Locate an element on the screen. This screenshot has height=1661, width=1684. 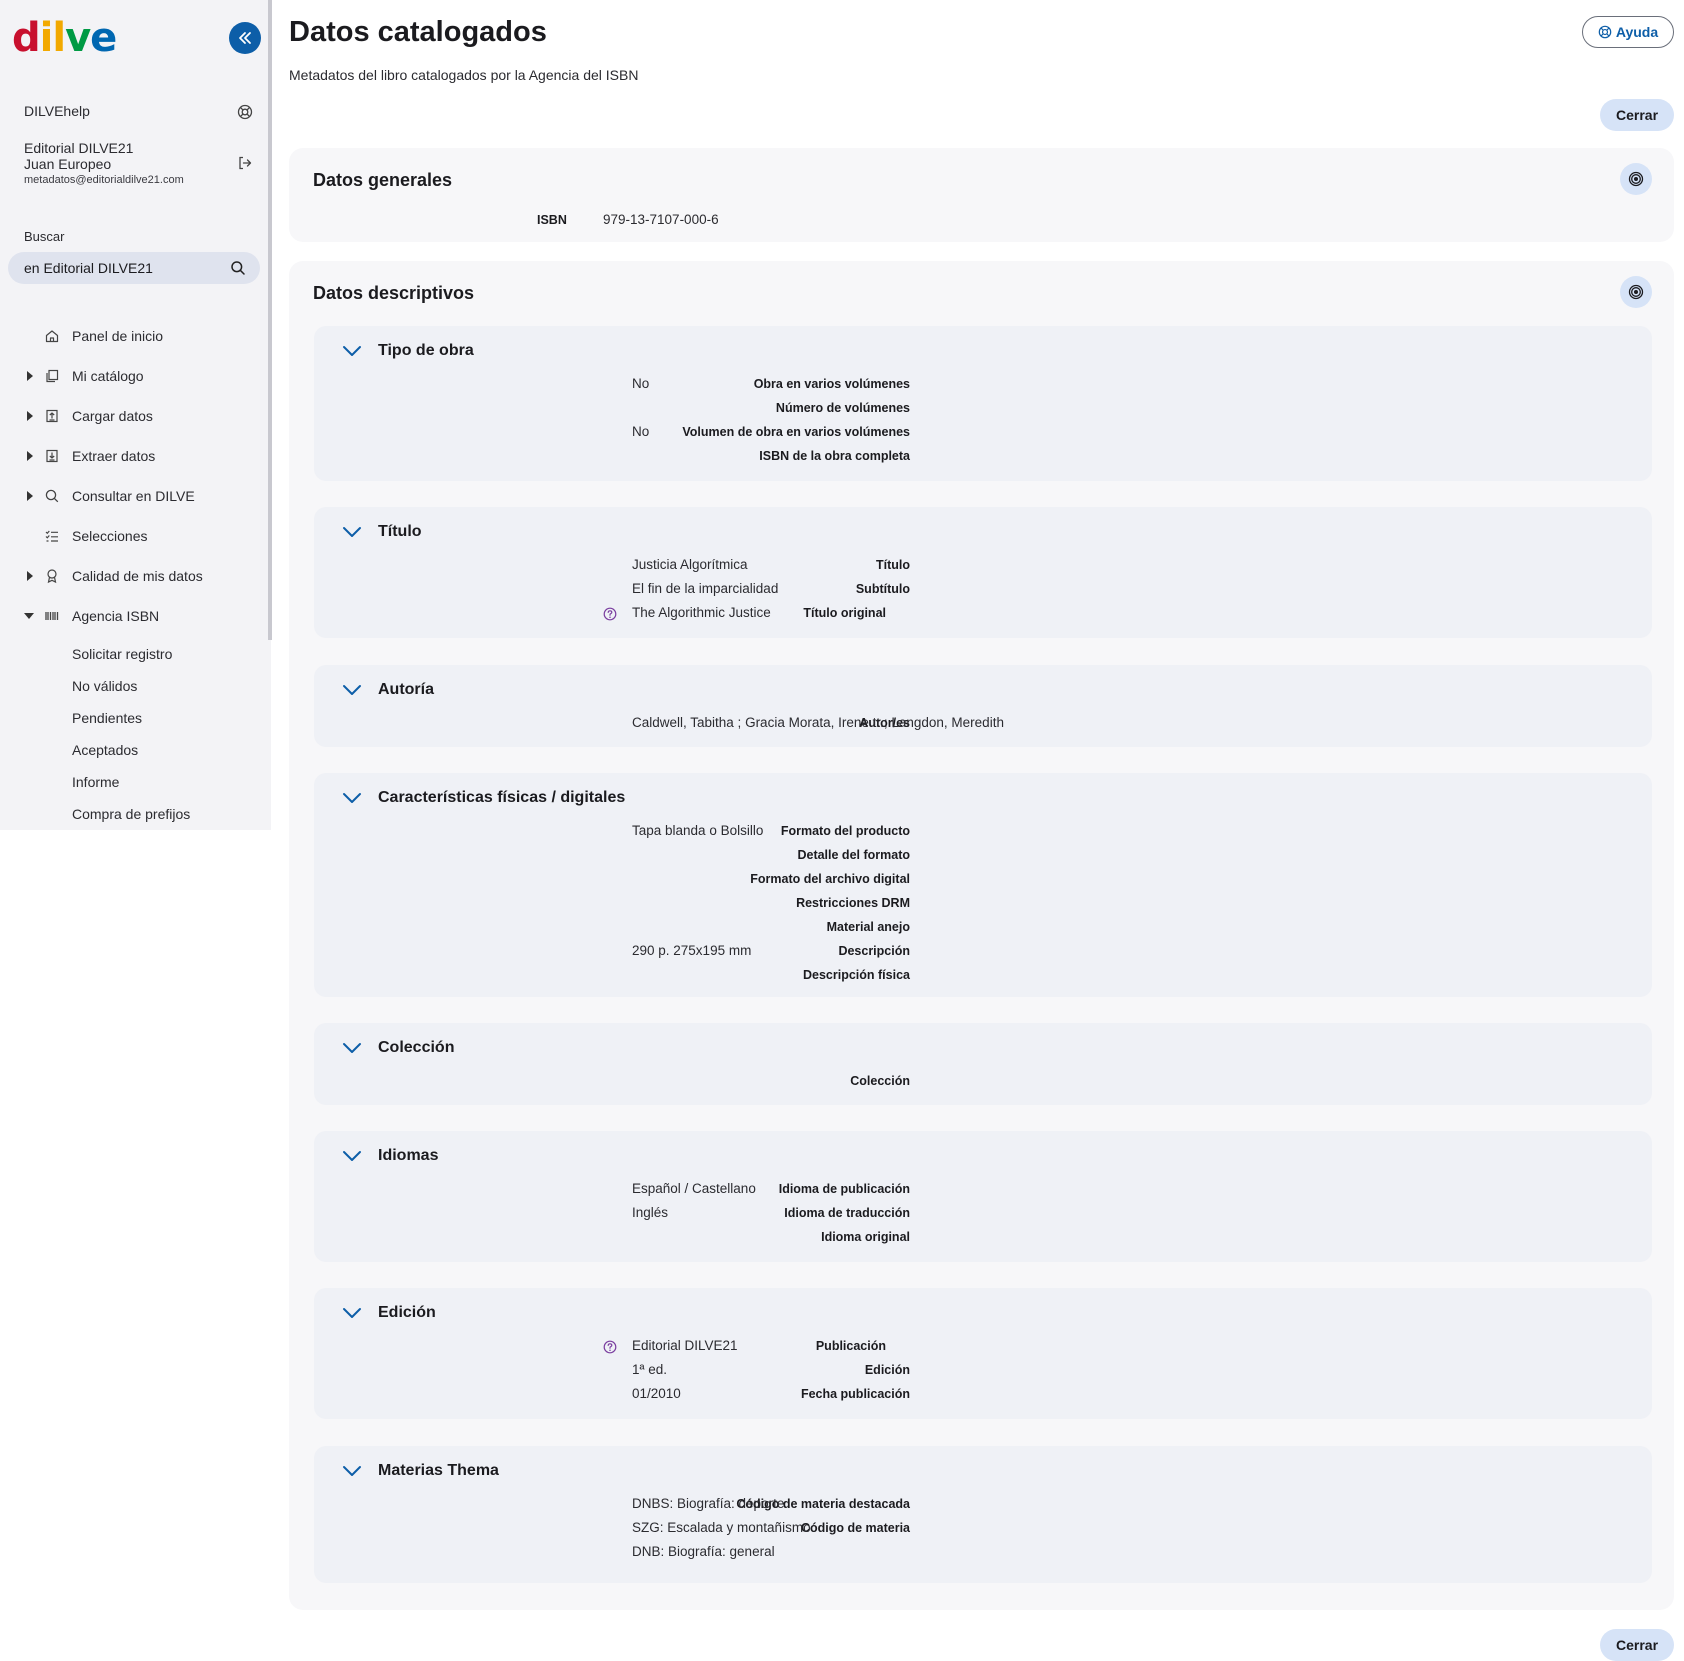
subnav-pendientes: Pendientes is located at coordinates (107, 718).